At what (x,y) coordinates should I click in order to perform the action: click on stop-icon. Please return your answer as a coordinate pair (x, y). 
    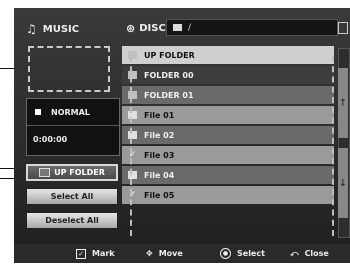
    Looking at the image, I should click on (38, 112).